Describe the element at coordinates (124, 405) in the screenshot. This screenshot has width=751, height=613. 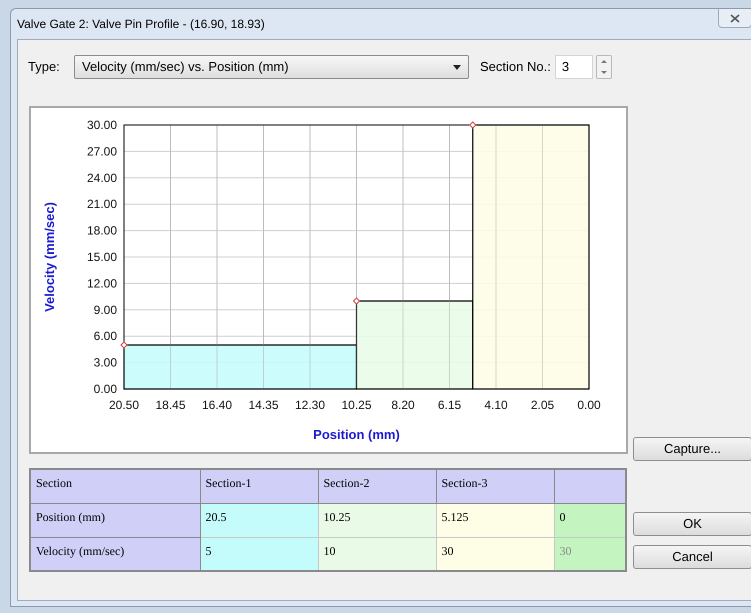
I see `x-tick-label: 20.50` at that location.